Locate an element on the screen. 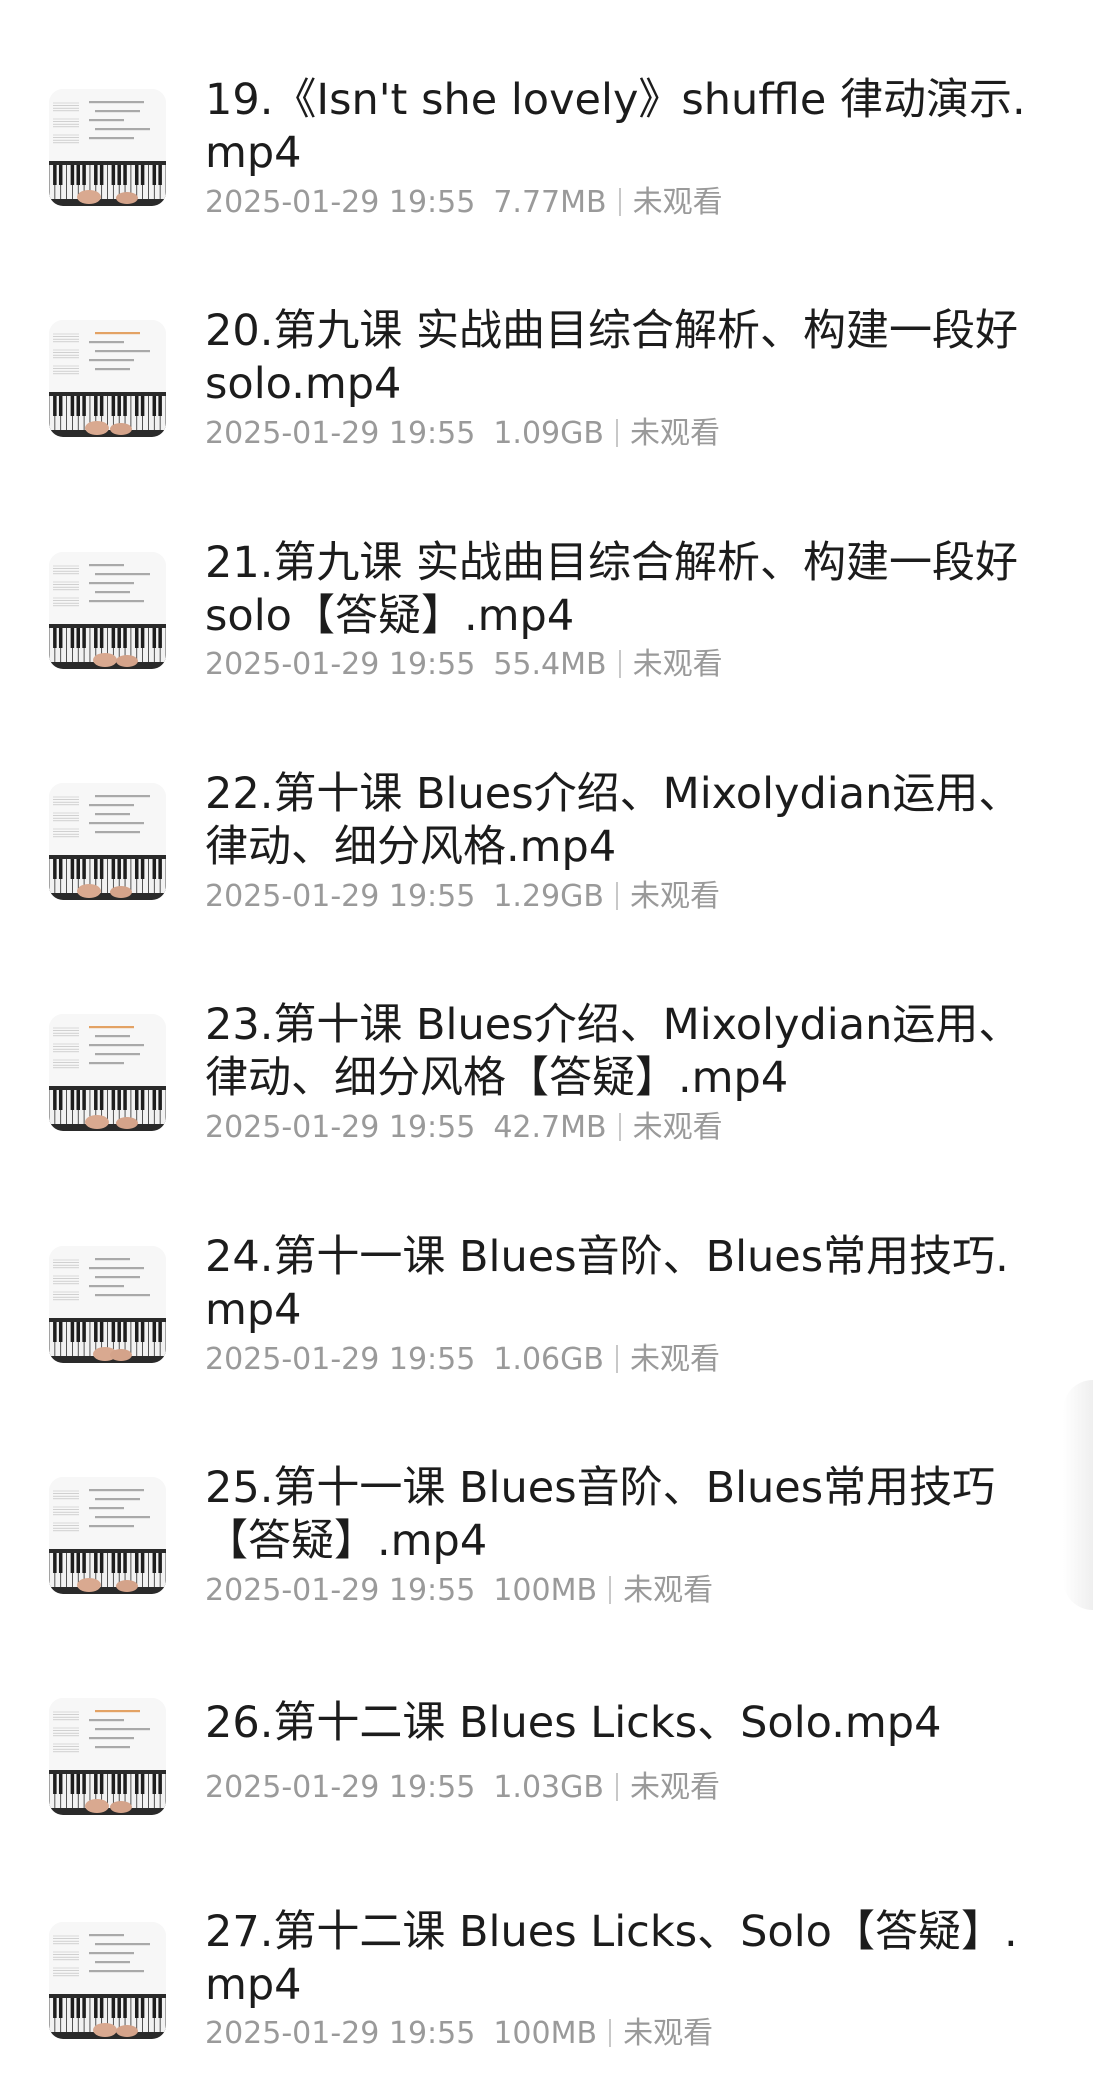 This screenshot has width=1093, height=2076. file-size: 1.29GB is located at coordinates (548, 896).